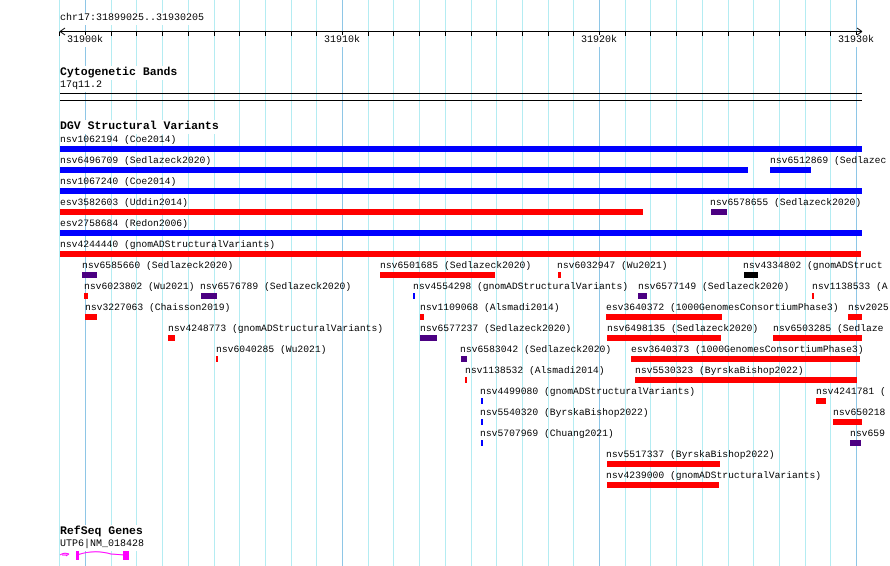  Describe the element at coordinates (85, 41) in the screenshot. I see `ruler-tick-label: 31900k` at that location.